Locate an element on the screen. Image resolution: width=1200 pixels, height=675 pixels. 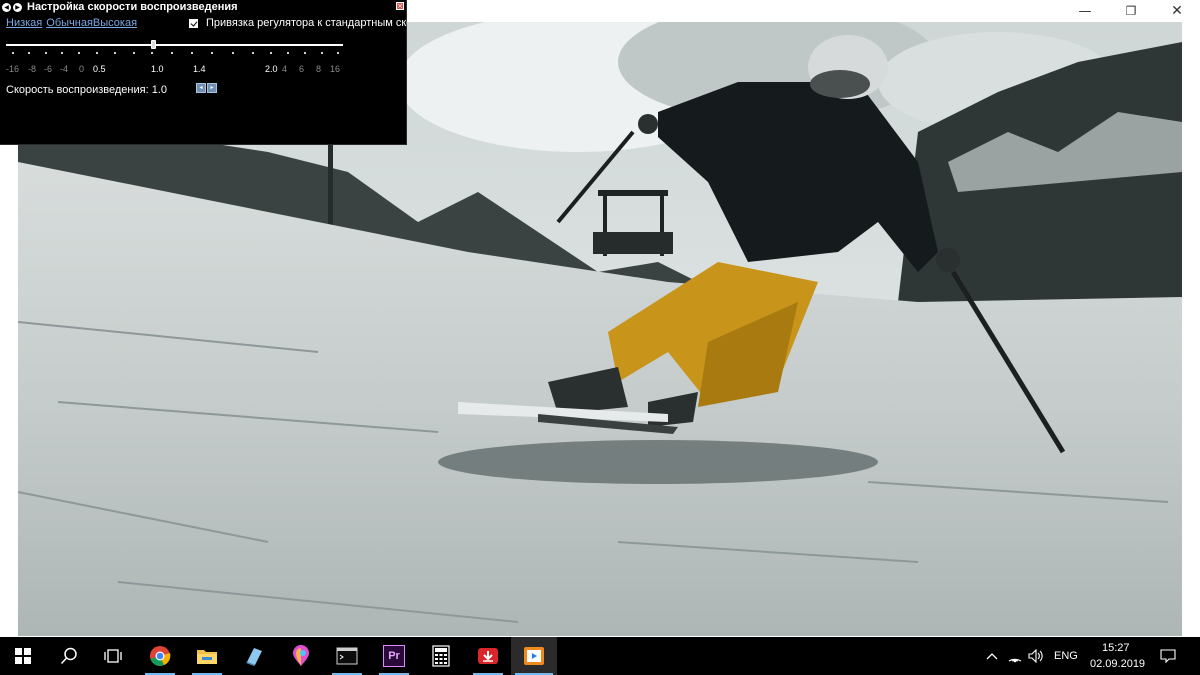
premiere-button: Pr is located at coordinates (394, 656).